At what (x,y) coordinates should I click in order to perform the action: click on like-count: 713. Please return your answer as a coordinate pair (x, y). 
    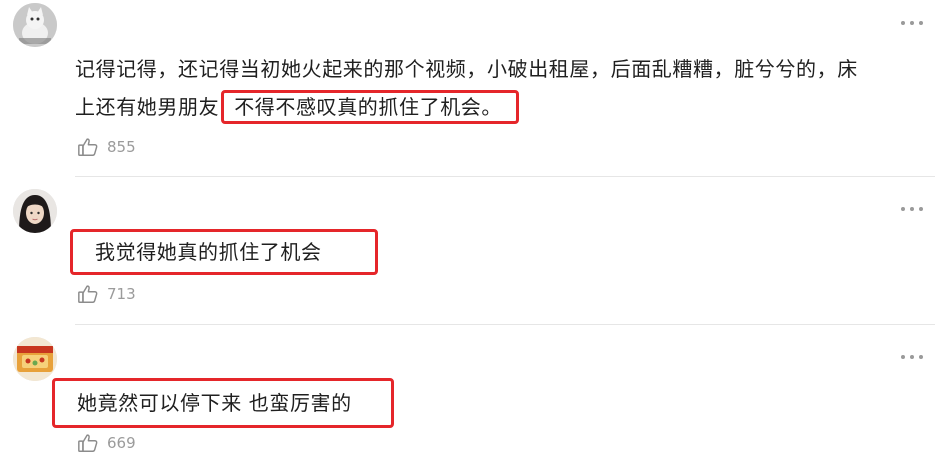
    Looking at the image, I should click on (121, 294).